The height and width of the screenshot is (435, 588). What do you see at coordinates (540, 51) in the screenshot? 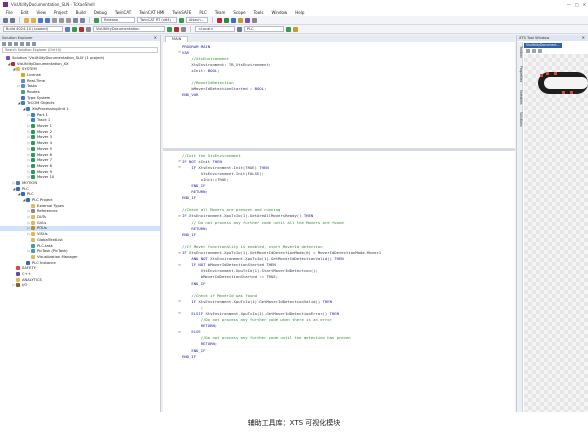
I see `fit-icon` at bounding box center [540, 51].